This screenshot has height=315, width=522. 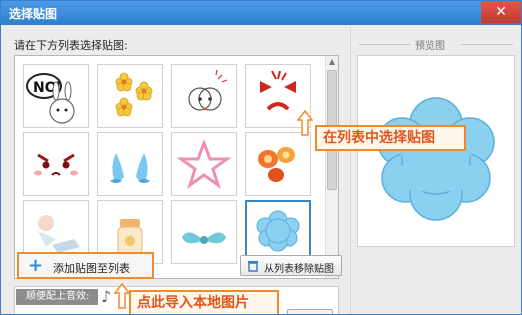 I want to click on add-sticker-label: 添加贴图至列表, so click(x=91, y=268).